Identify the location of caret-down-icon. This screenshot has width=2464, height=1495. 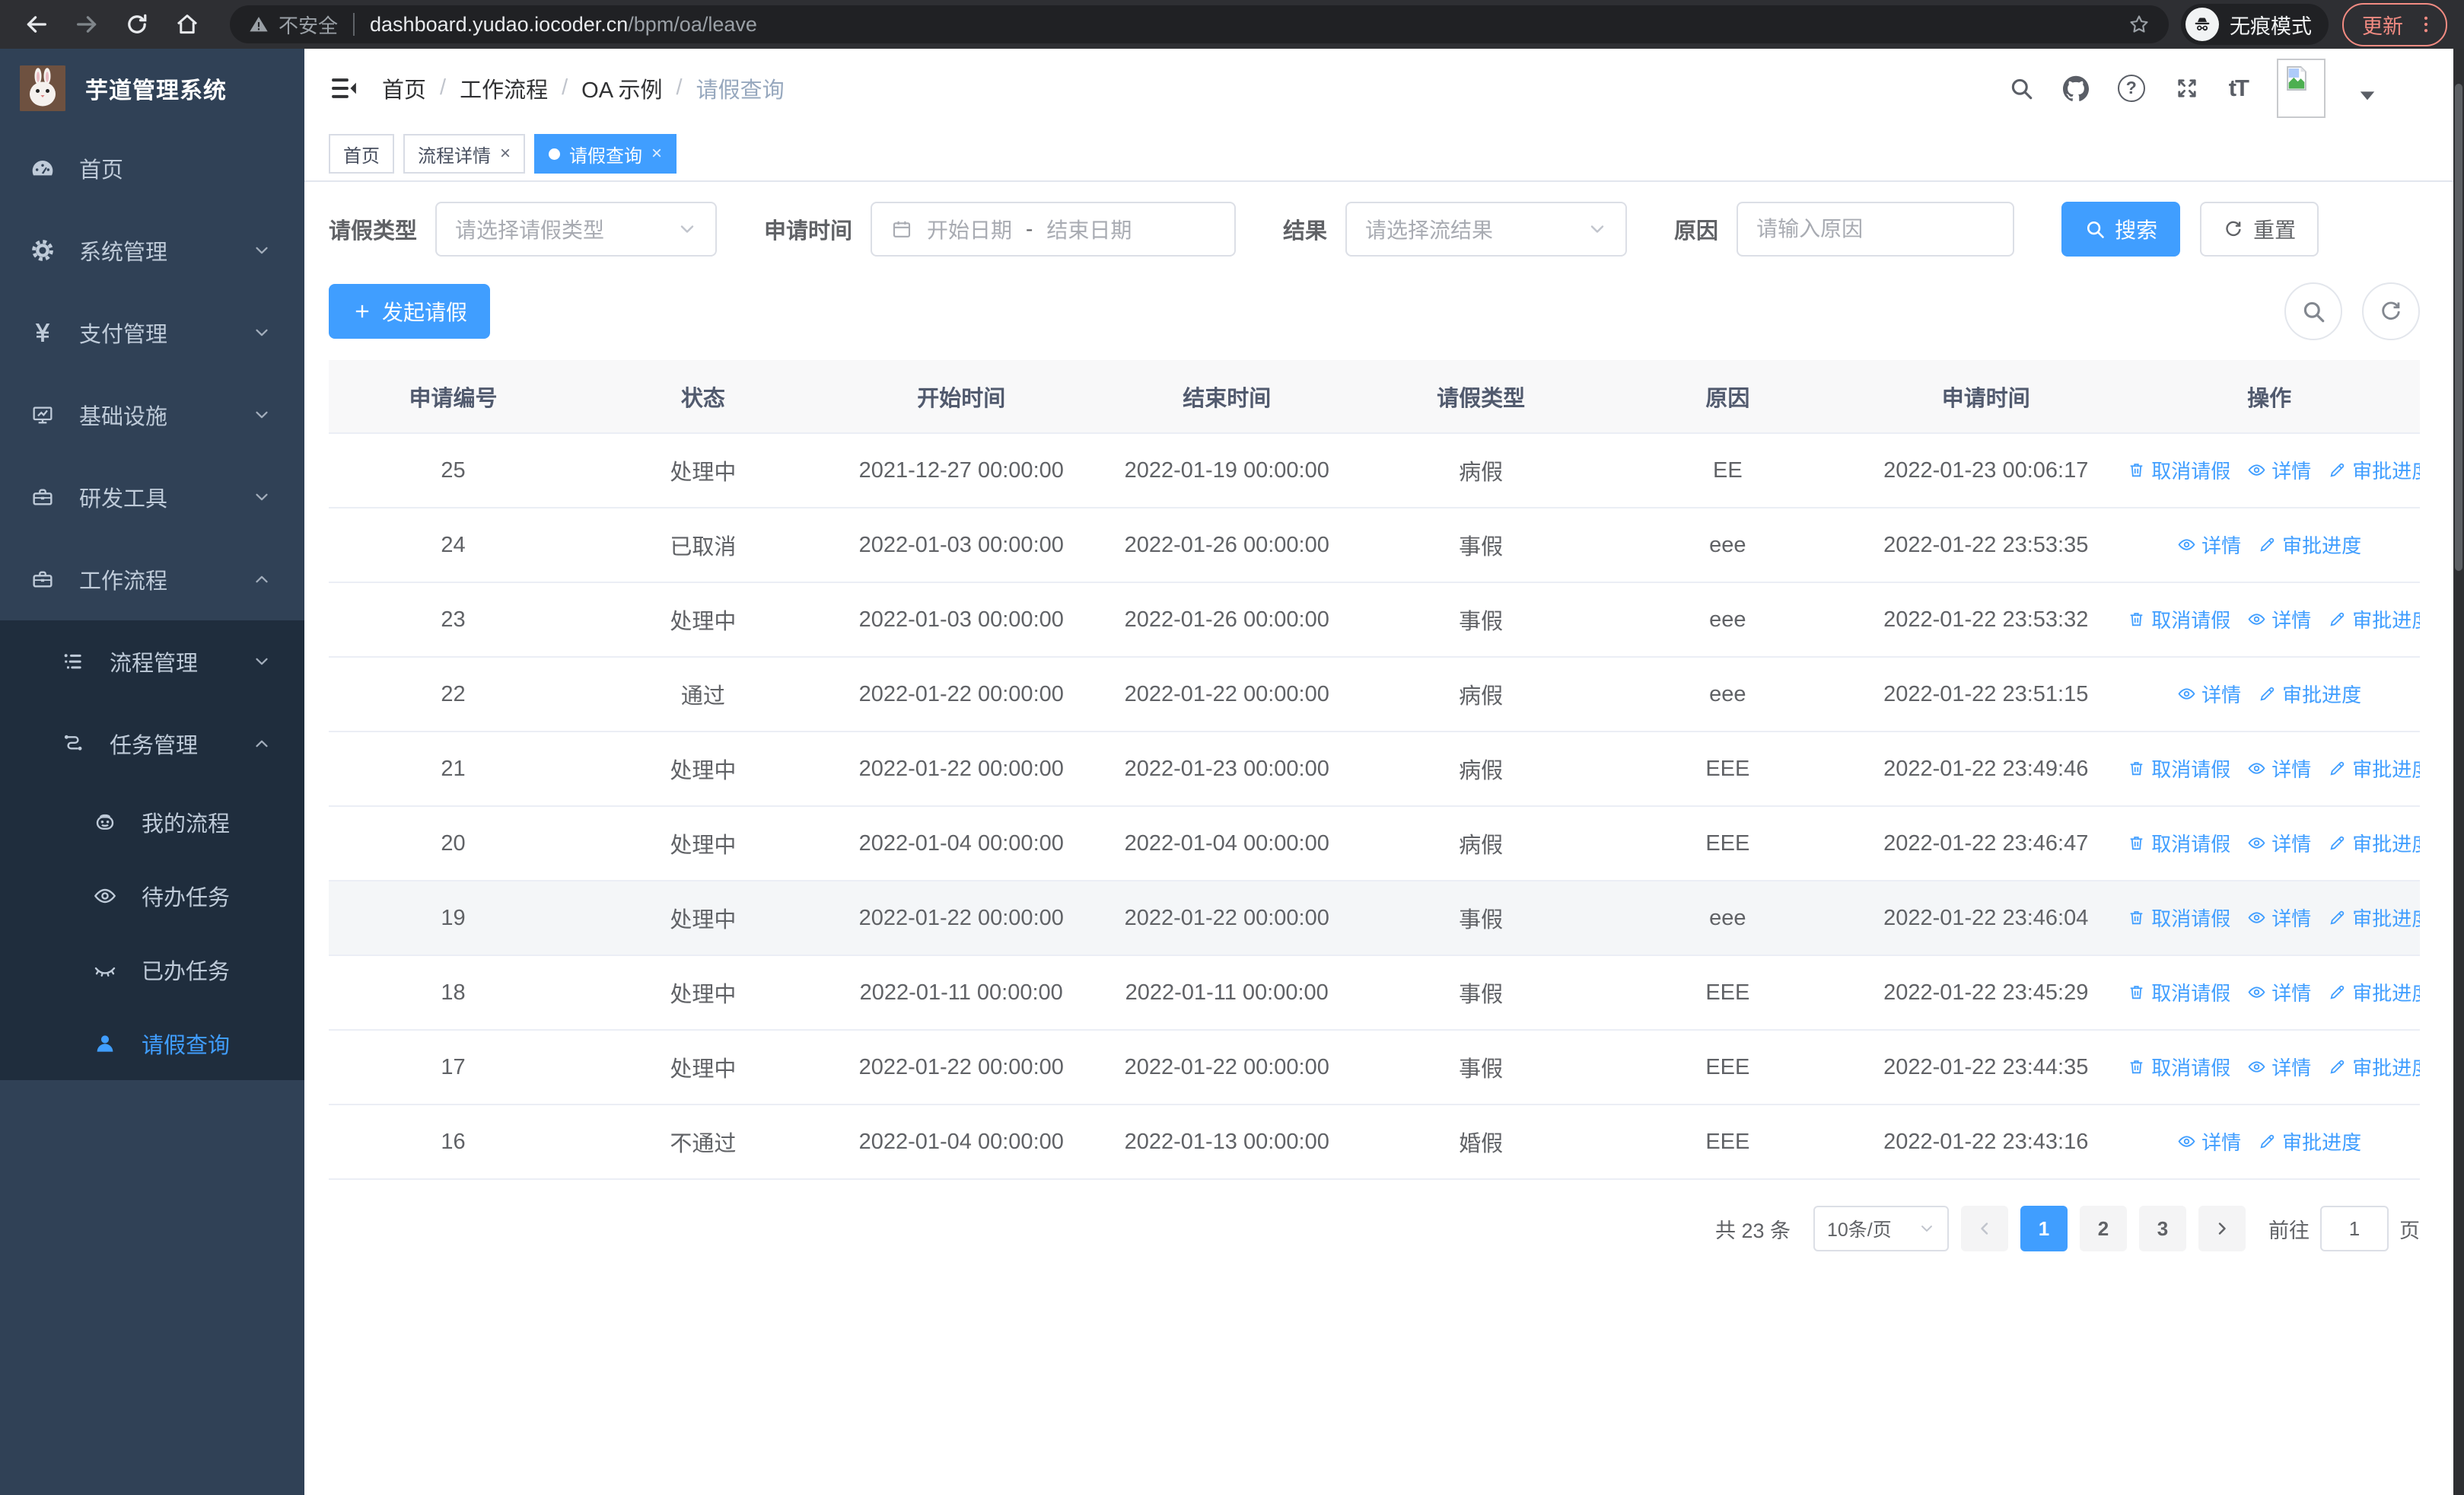
(2367, 96).